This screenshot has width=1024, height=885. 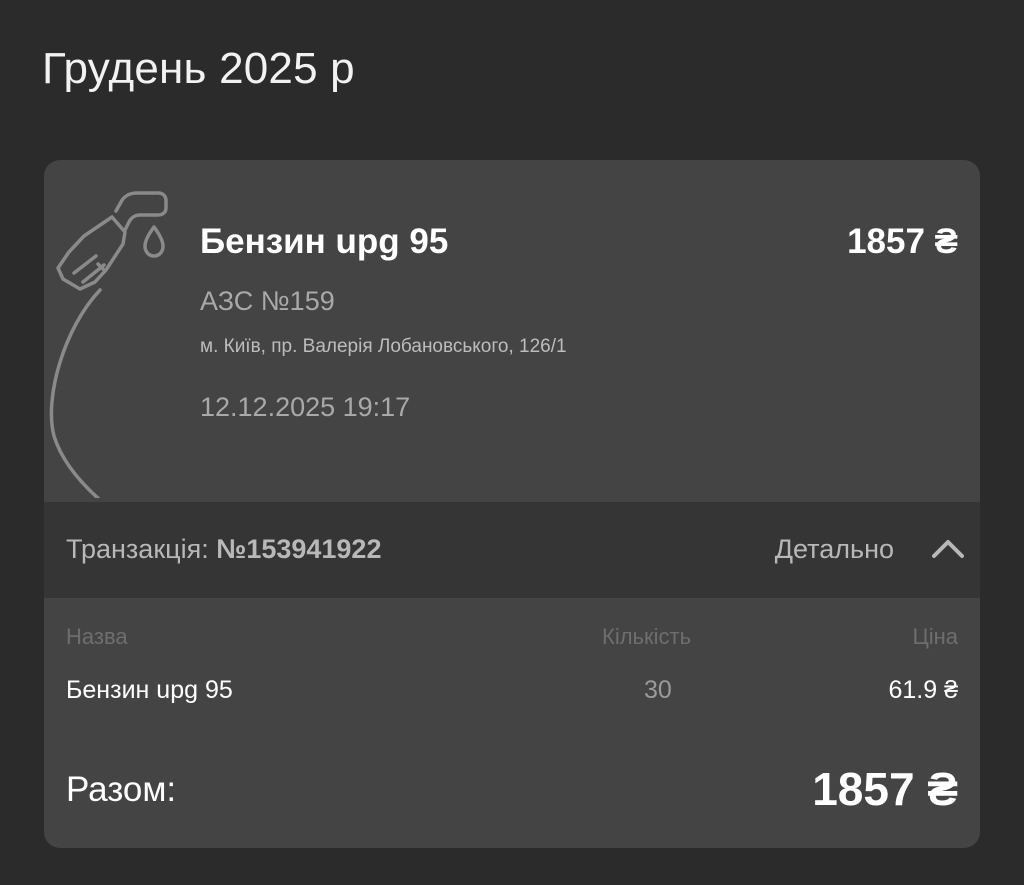 What do you see at coordinates (902, 241) in the screenshot?
I see `total-amount-top: 1857 ₴` at bounding box center [902, 241].